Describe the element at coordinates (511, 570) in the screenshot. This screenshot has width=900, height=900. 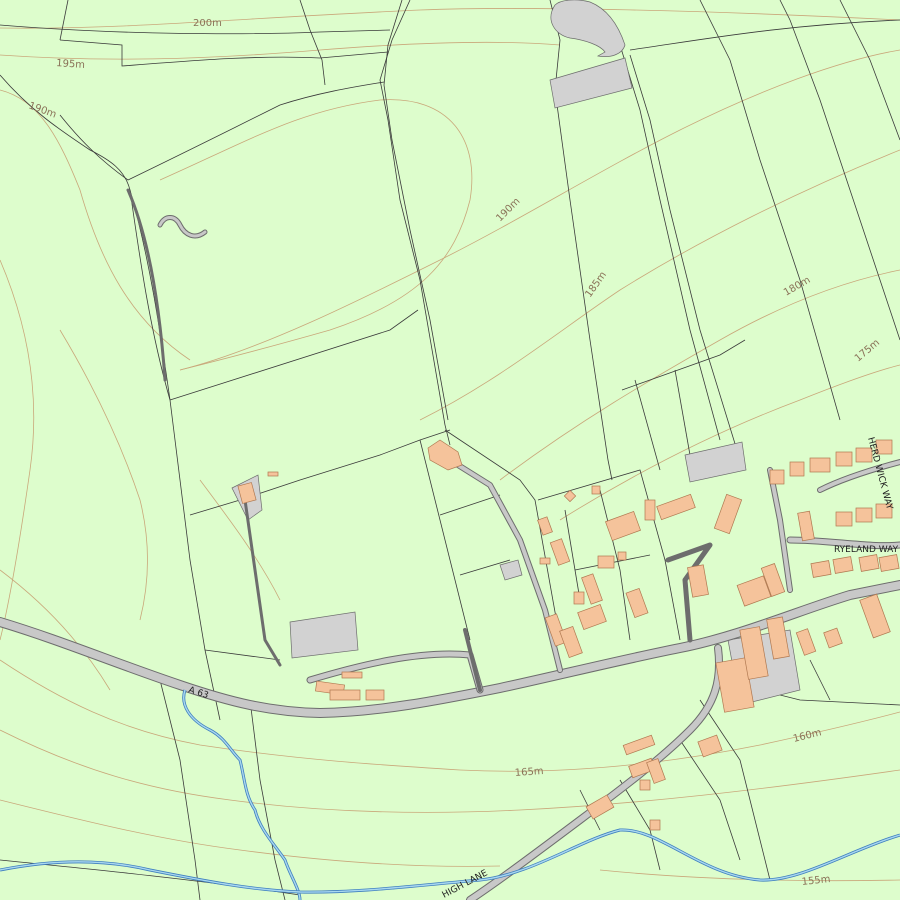
I see `small-yard` at that location.